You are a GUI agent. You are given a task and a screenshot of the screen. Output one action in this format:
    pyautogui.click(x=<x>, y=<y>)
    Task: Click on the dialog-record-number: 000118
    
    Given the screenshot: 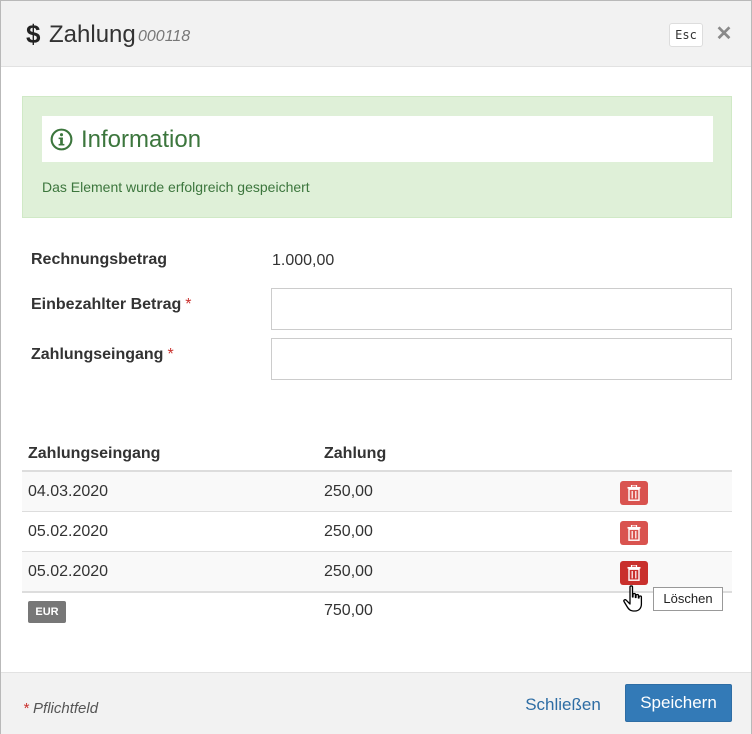 What is the action you would take?
    pyautogui.click(x=164, y=36)
    